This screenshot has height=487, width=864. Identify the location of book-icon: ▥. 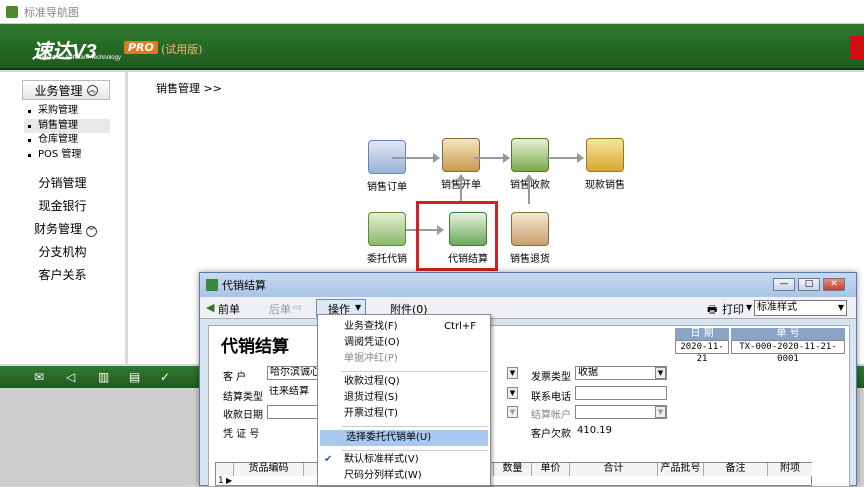
(103, 377).